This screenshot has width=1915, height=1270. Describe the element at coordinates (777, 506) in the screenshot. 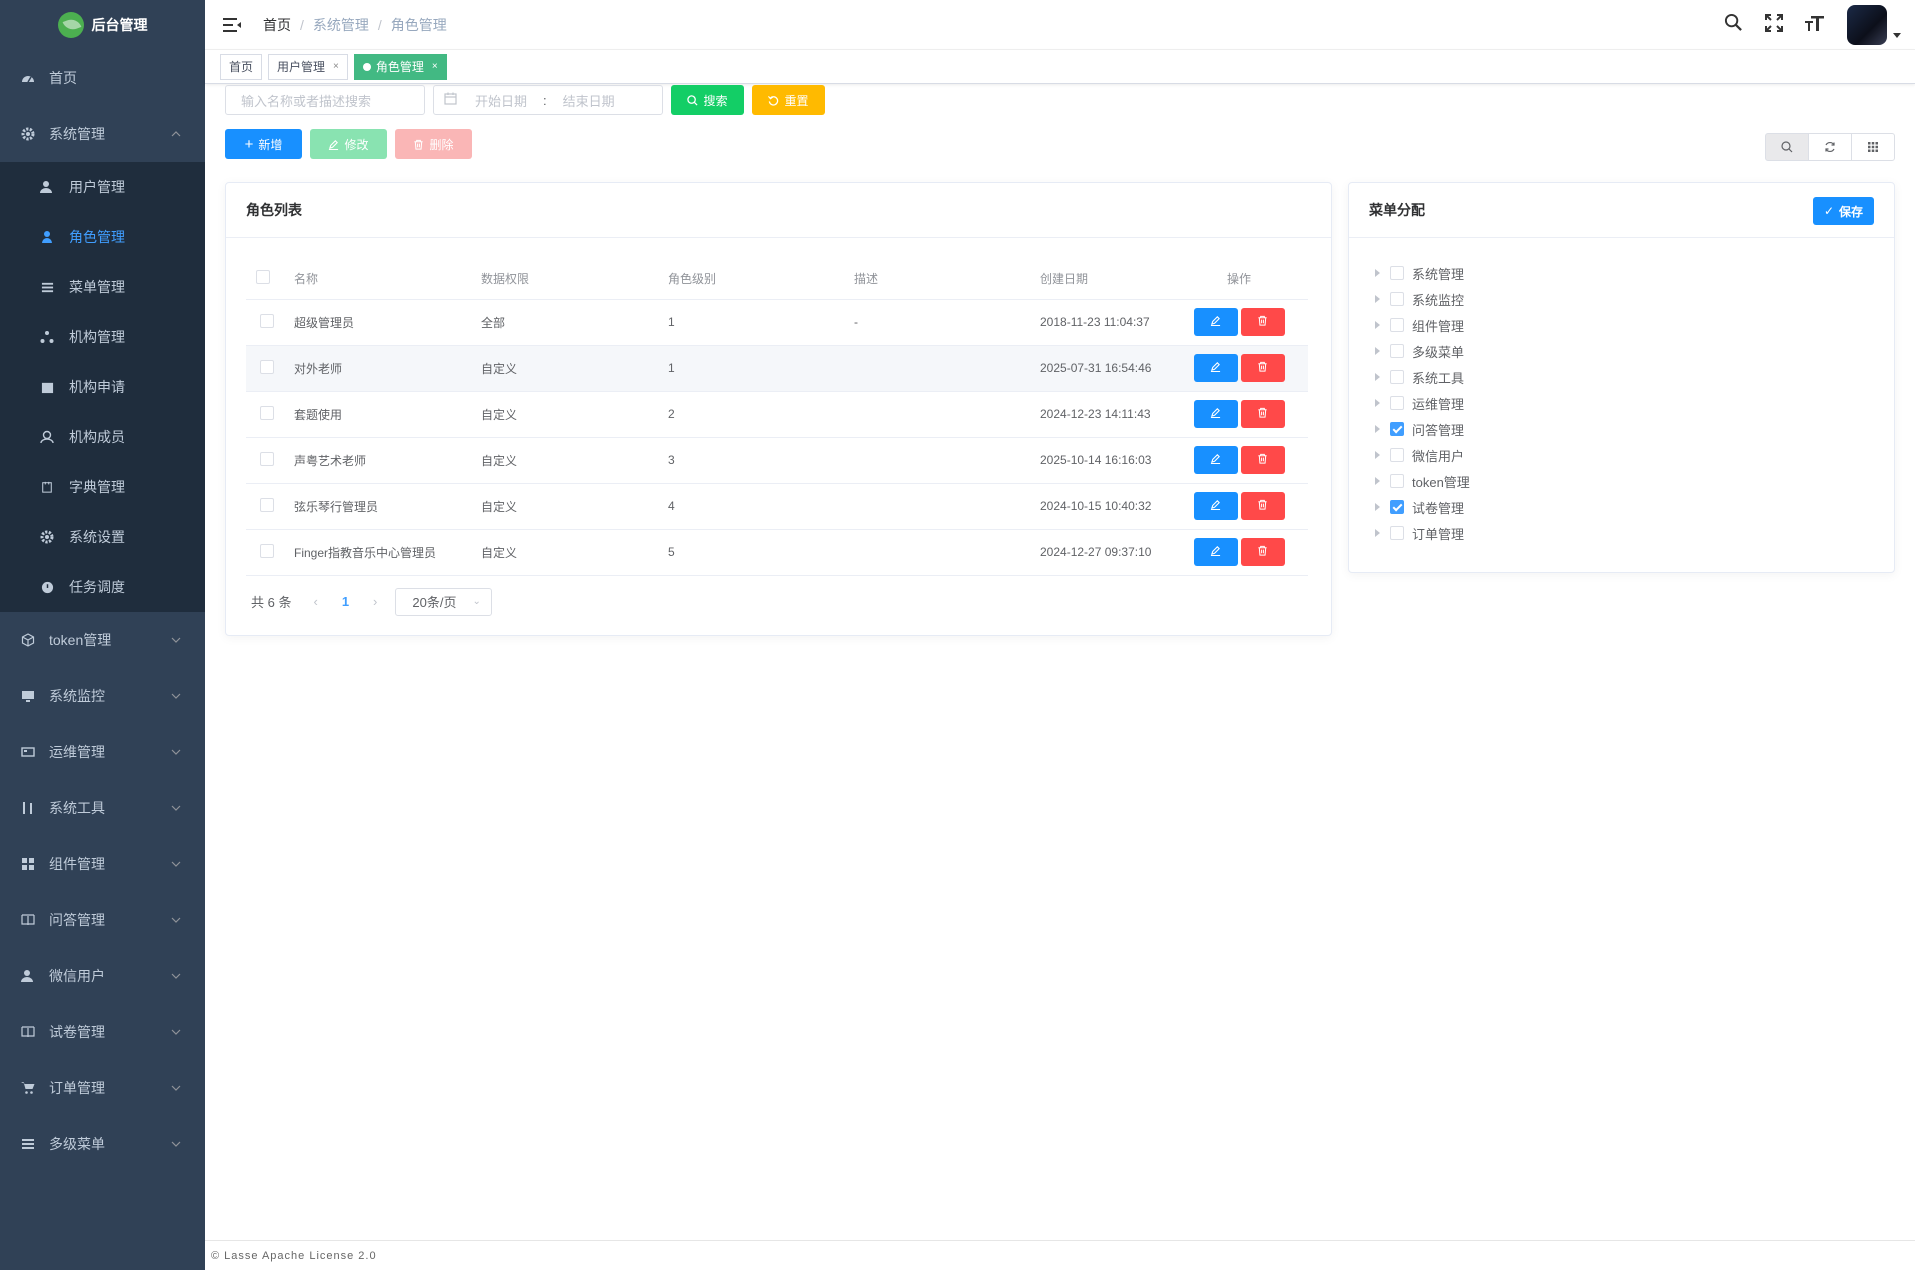

I see `table-row: 弦乐琴行管理员 自定义 4 2024-10-15 10:40:32` at that location.